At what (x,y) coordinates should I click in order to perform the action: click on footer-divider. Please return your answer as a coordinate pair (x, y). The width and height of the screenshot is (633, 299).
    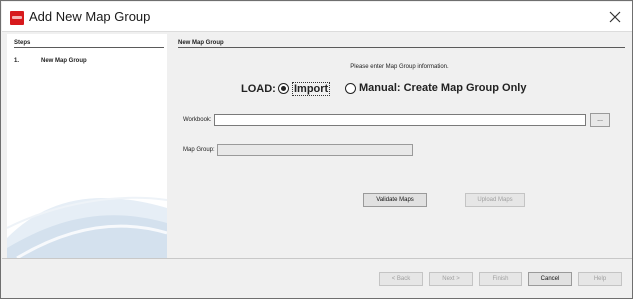
    Looking at the image, I should click on (317, 258).